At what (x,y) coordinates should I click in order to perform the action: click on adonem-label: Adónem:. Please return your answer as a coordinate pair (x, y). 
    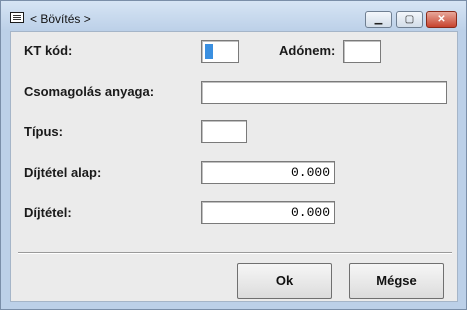
    Looking at the image, I should click on (307, 50).